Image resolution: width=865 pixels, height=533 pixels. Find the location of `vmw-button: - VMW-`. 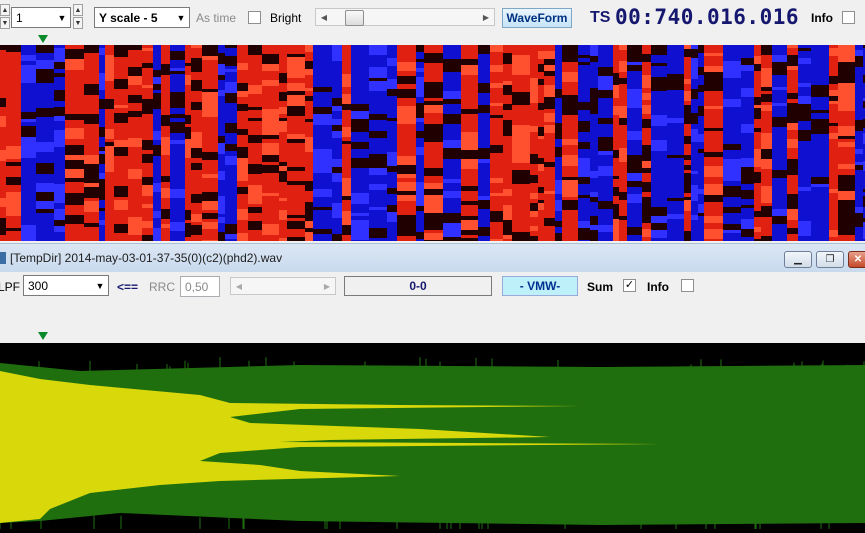

vmw-button: - VMW- is located at coordinates (540, 286).